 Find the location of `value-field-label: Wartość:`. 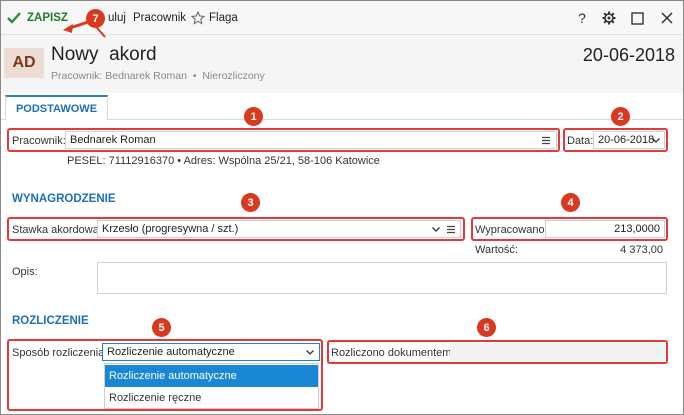

value-field-label: Wartość: is located at coordinates (496, 250).